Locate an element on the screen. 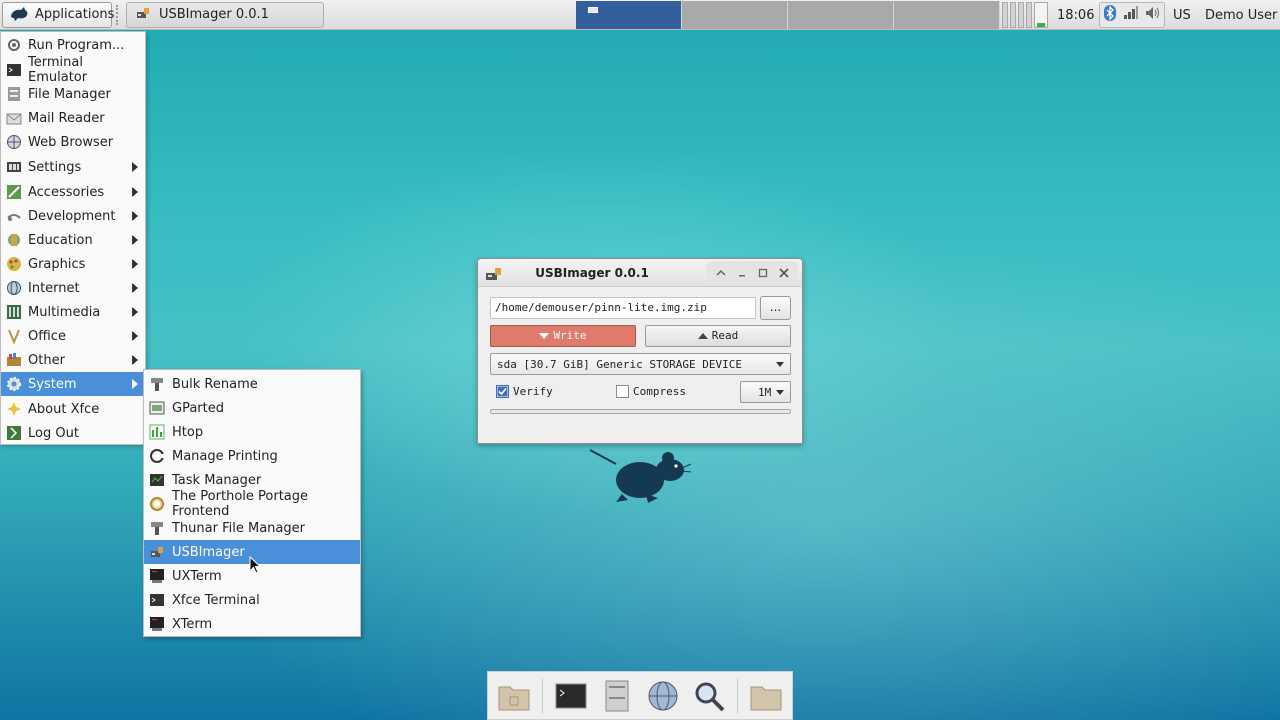 The width and height of the screenshot is (1280, 720). menu-label: Accessories is located at coordinates (66, 192).